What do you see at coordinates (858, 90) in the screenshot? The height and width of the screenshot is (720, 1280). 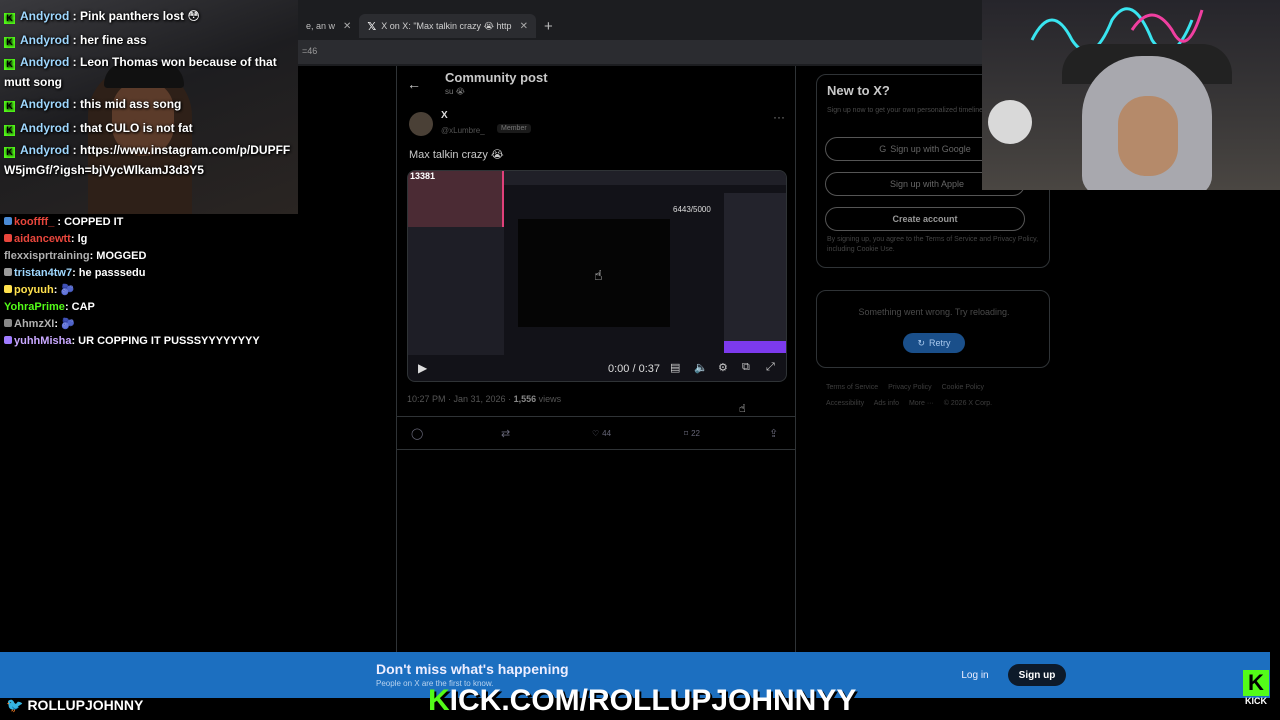 I see `signup-title: New to X?` at bounding box center [858, 90].